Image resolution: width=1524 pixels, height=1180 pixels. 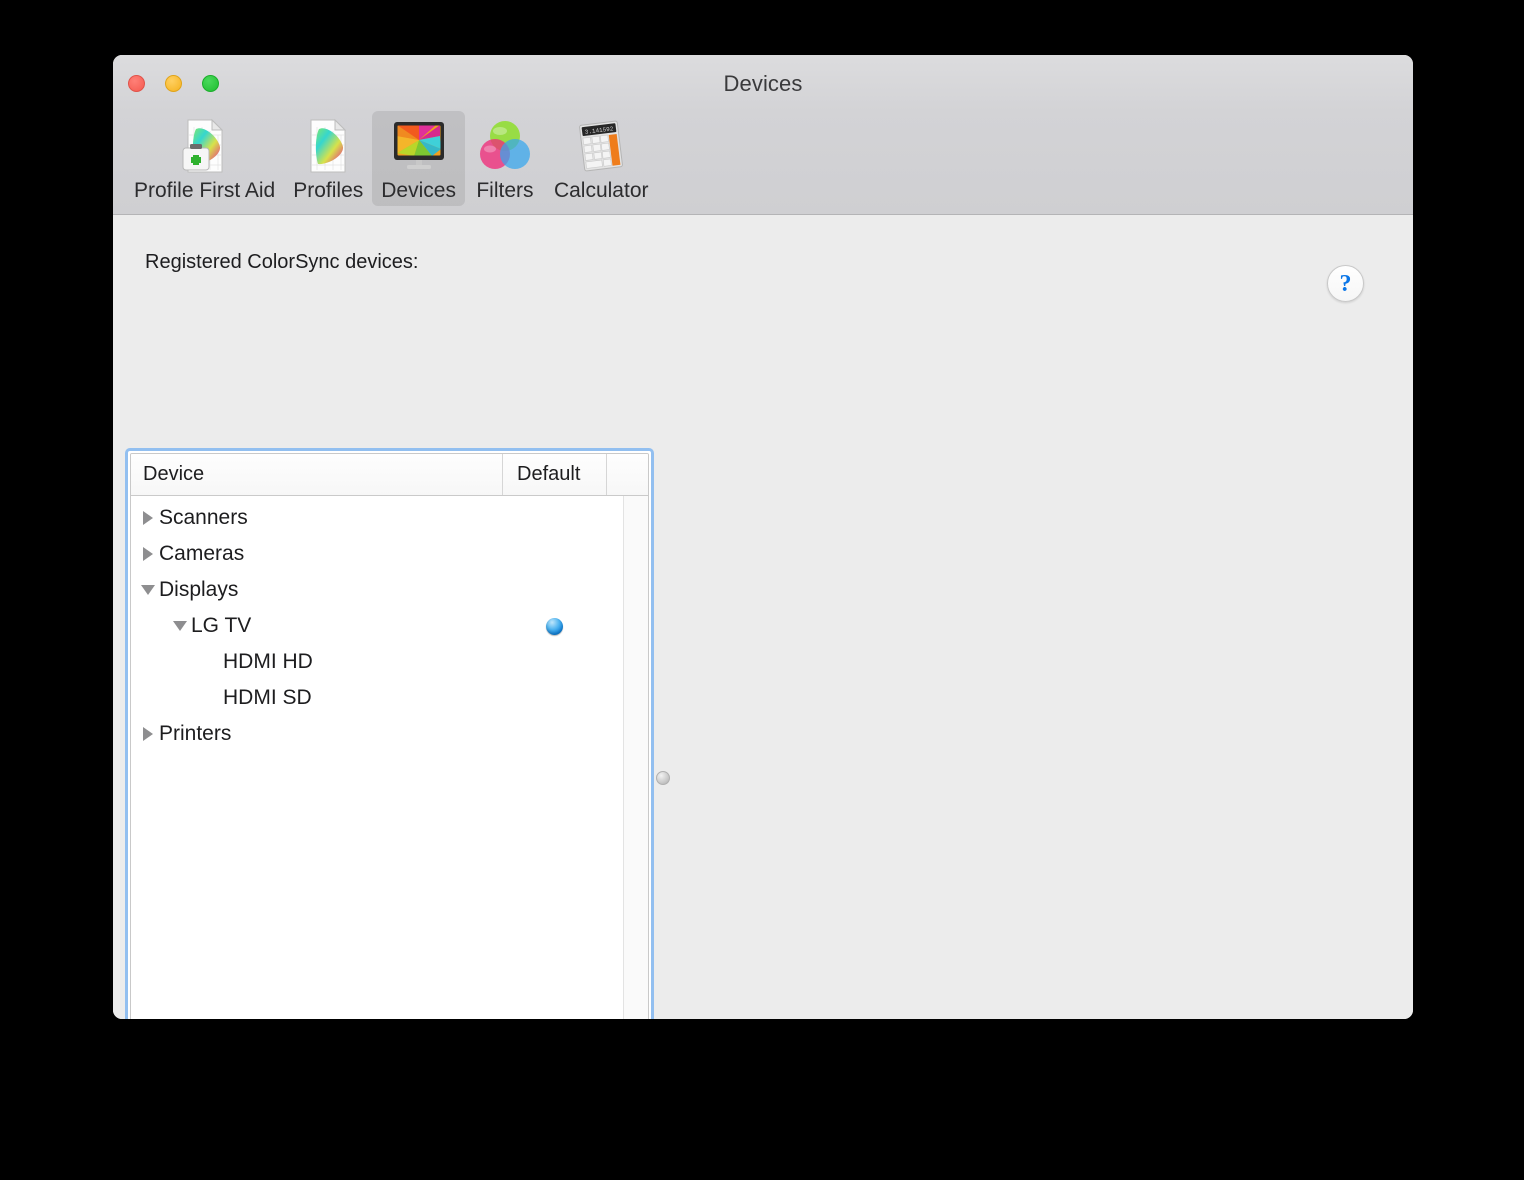 What do you see at coordinates (267, 697) in the screenshot?
I see `tree-row-label: HDMI SD` at bounding box center [267, 697].